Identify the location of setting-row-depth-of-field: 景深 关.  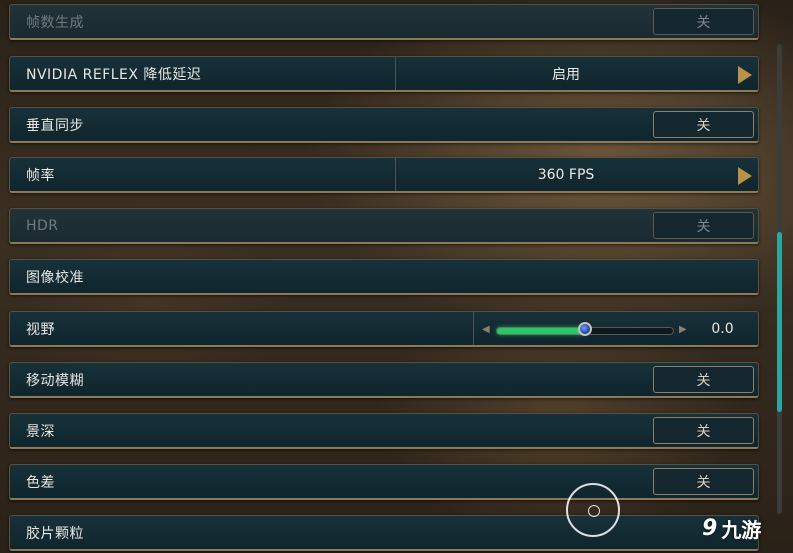
(384, 431).